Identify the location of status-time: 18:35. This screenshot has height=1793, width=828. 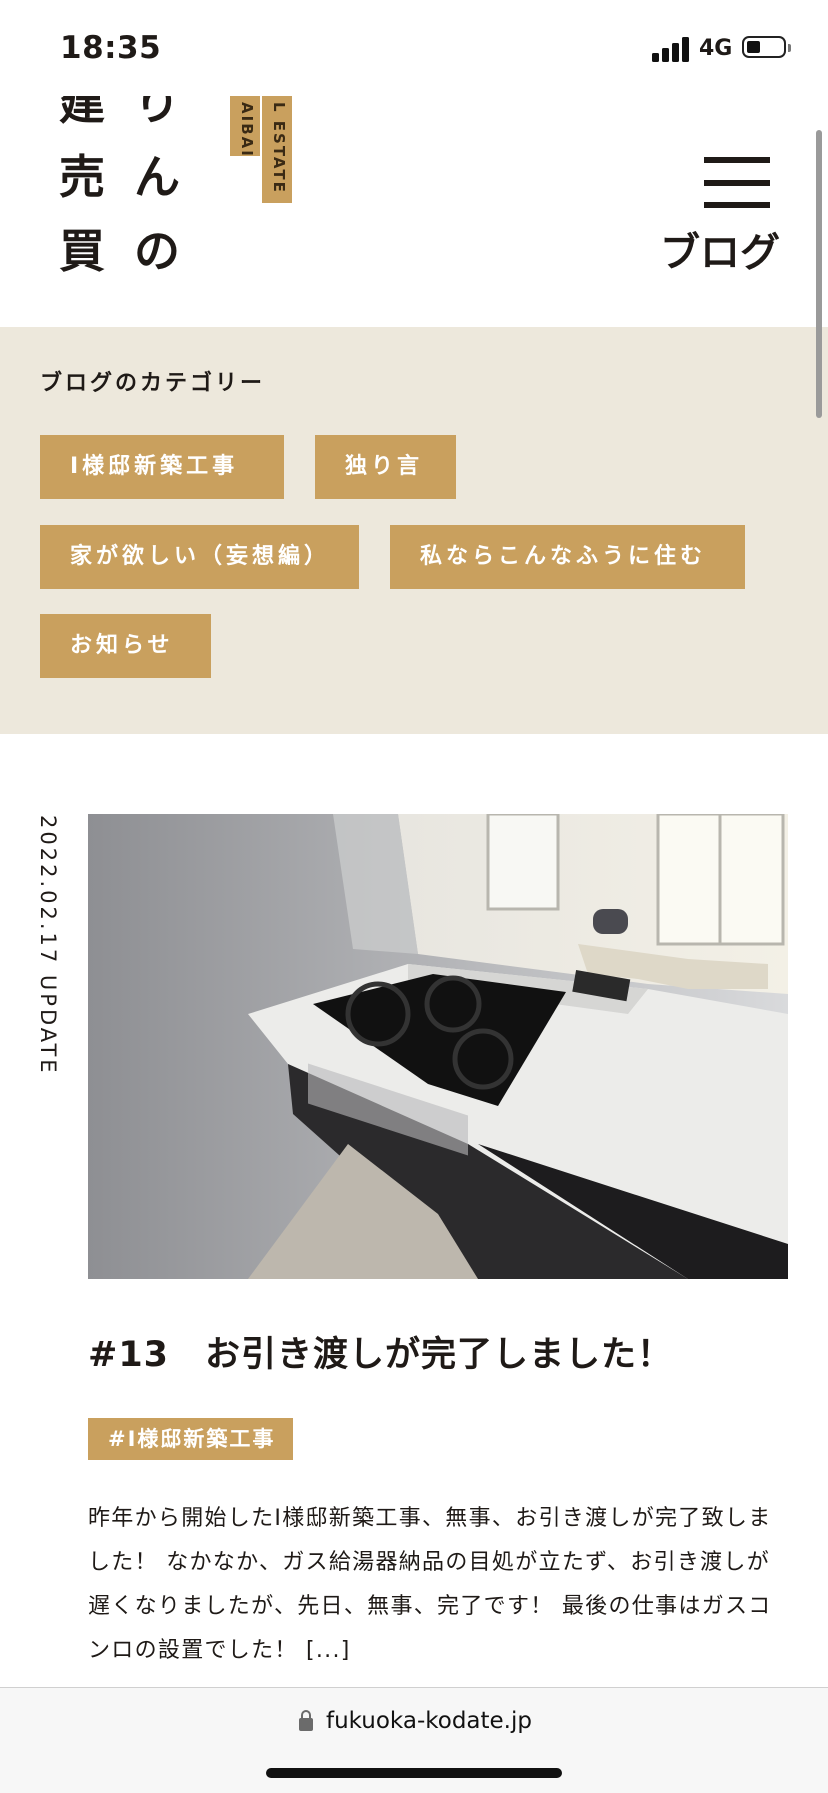
(111, 48).